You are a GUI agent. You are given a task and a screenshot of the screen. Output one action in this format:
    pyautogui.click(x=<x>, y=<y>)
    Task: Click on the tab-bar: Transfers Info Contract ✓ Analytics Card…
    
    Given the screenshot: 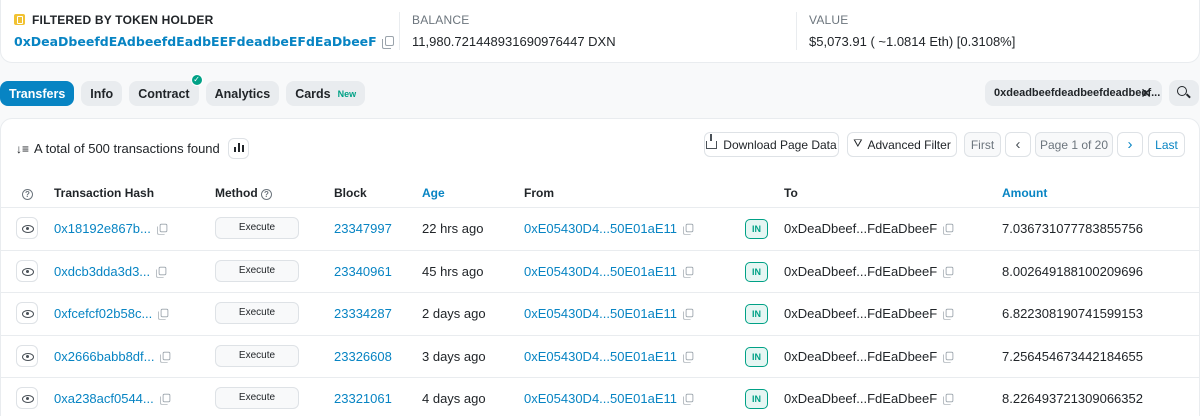 What is the action you would take?
    pyautogui.click(x=183, y=90)
    